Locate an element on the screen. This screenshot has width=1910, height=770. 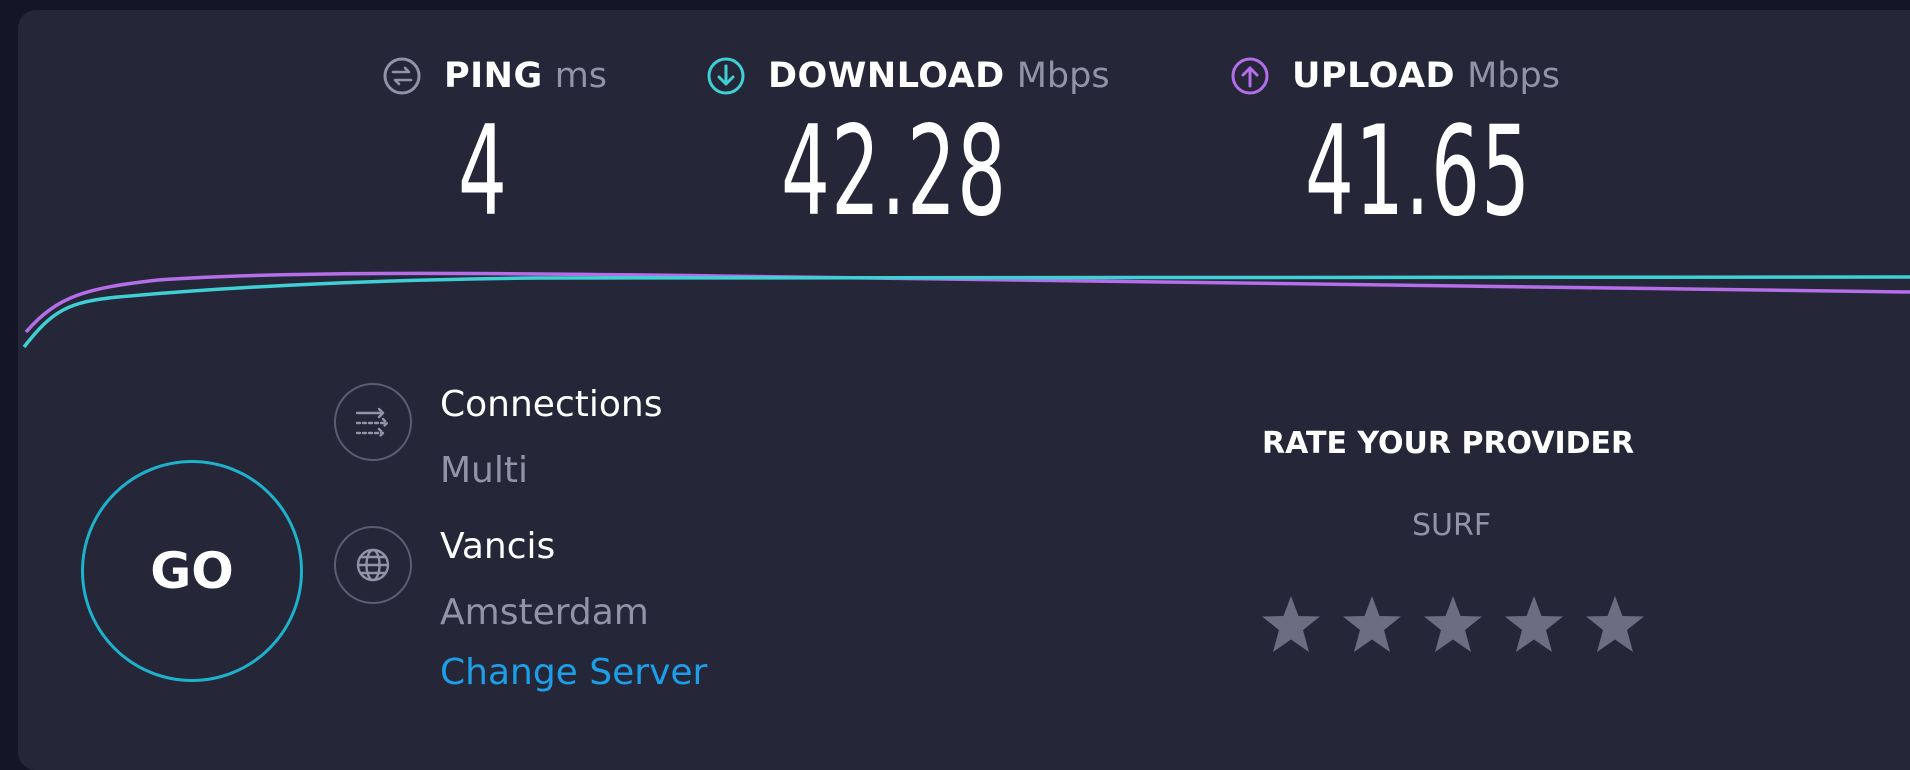
download-metric: DOWNLOAD Mbps is located at coordinates (908, 76).